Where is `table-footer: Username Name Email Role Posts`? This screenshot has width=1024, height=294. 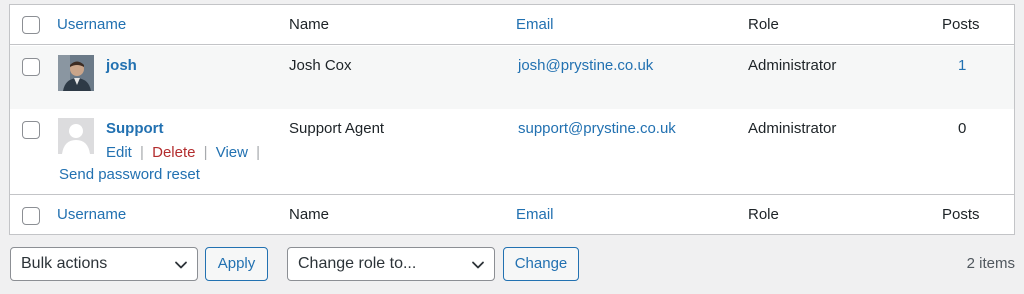 table-footer: Username Name Email Role Posts is located at coordinates (512, 214).